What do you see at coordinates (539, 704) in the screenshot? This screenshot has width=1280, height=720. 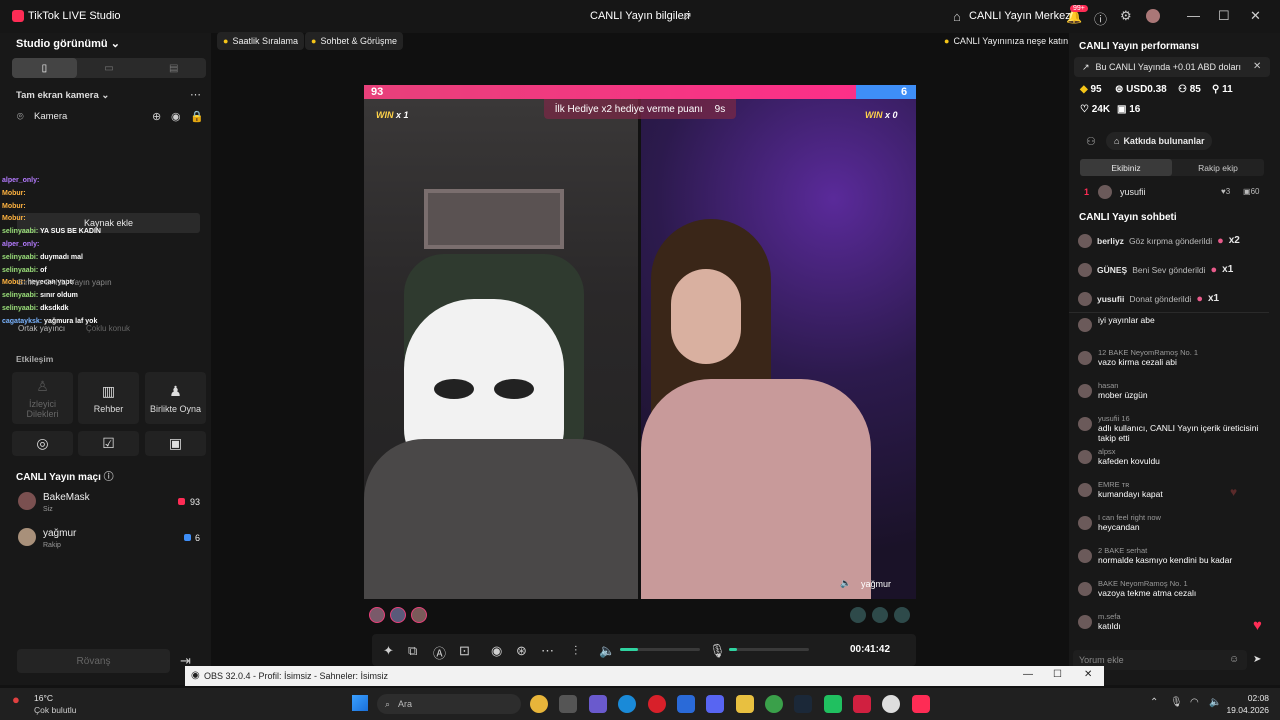 I see `chrome-icon` at bounding box center [539, 704].